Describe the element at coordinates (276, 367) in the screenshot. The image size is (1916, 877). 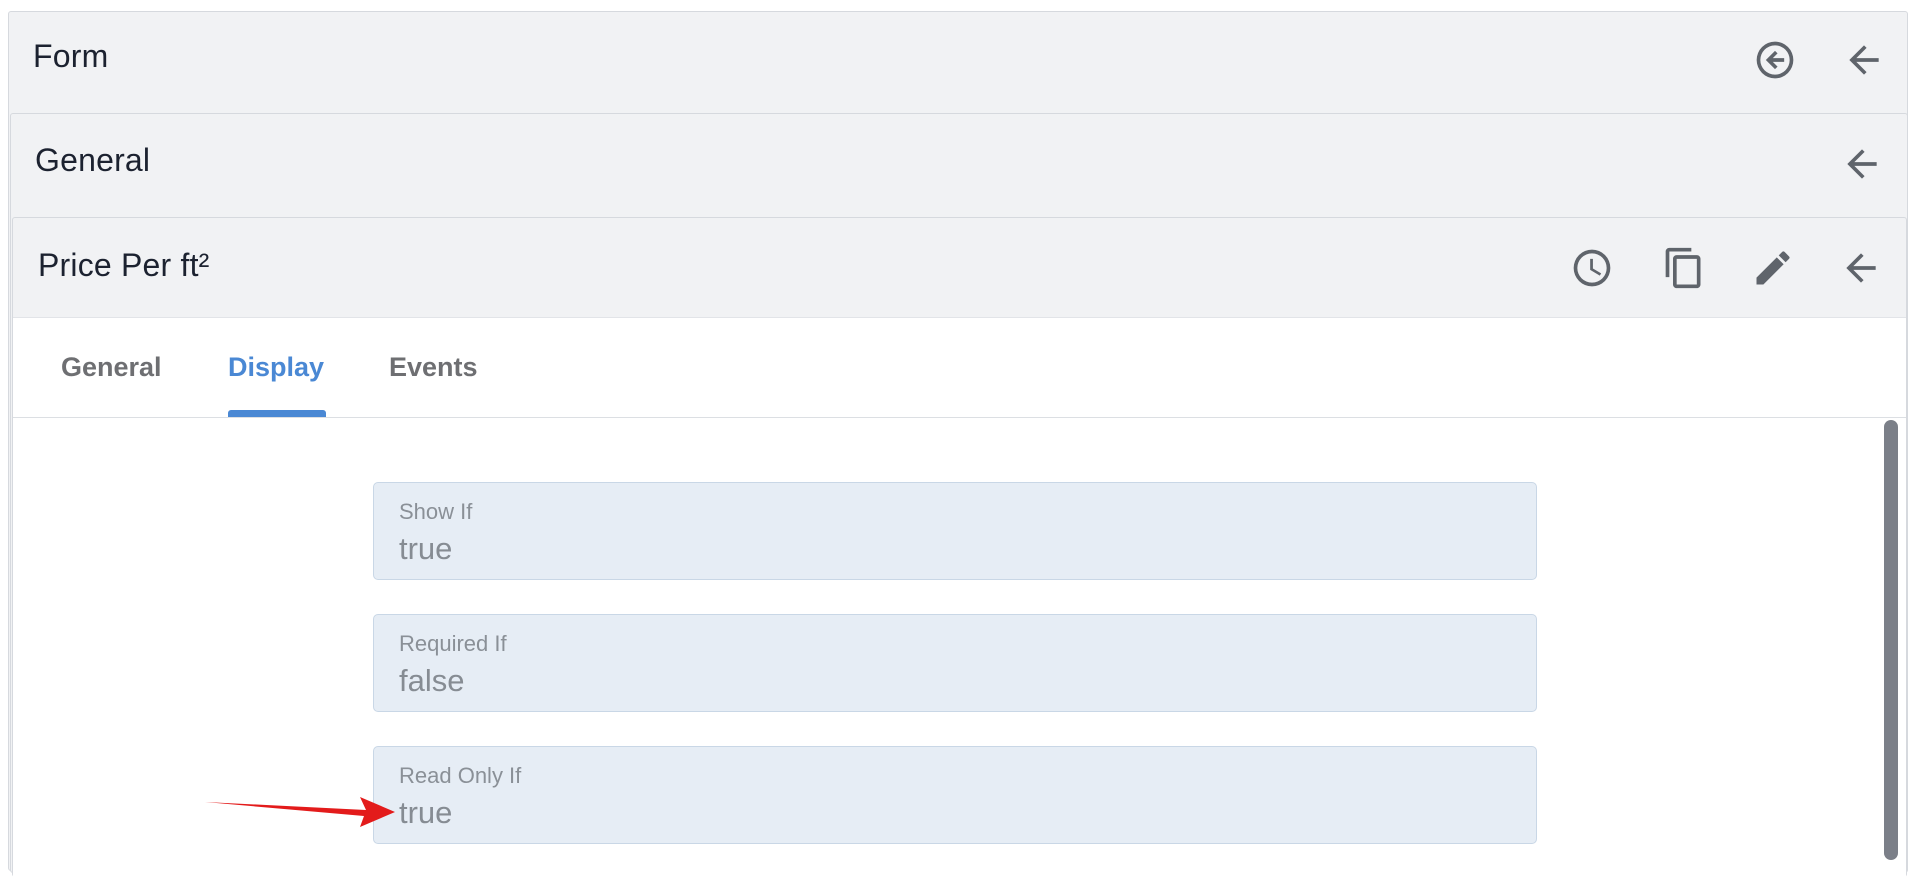
I see `tab-display: Display` at that location.